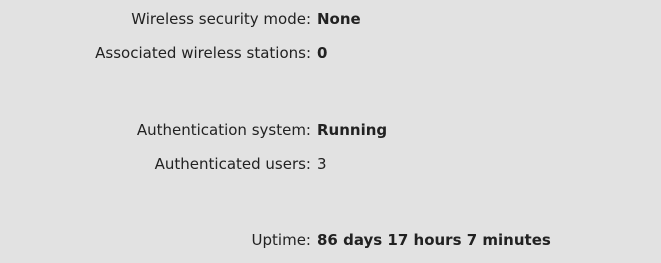 The width and height of the screenshot is (661, 263). I want to click on uptime-value: 86 days 17 hours 7 minutes, so click(434, 240).